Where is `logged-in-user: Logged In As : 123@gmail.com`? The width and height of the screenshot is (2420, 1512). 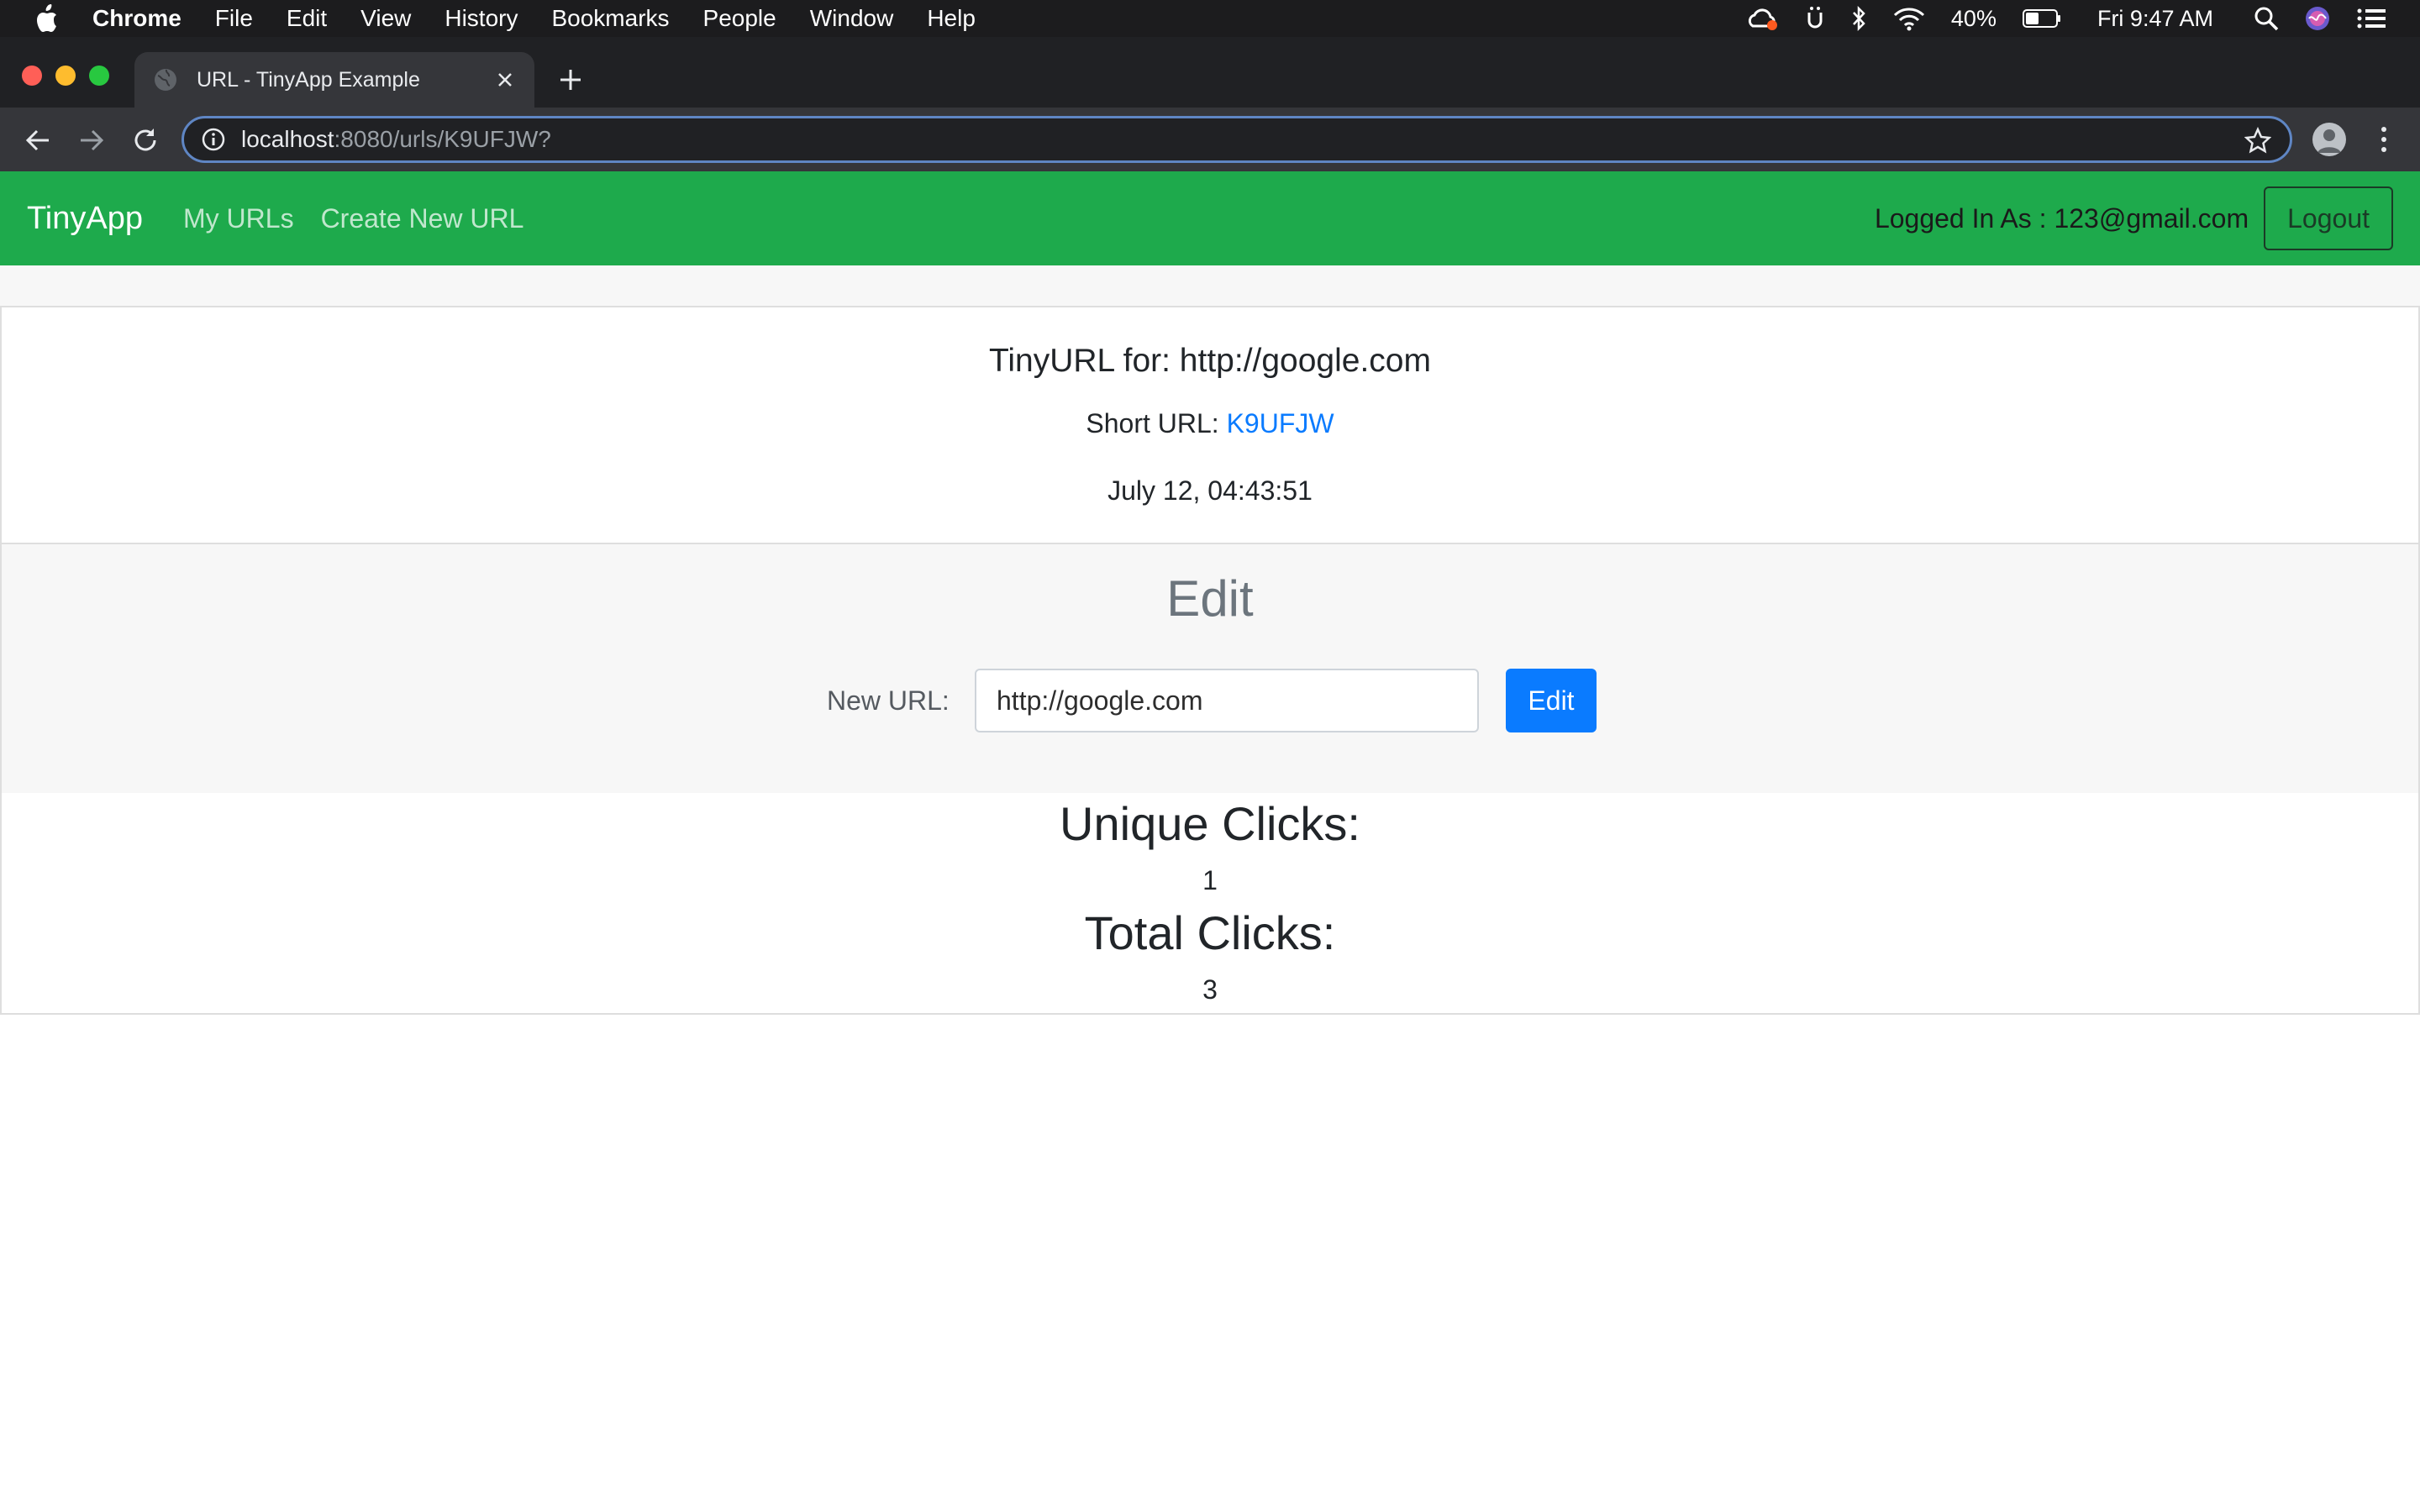
logged-in-user: Logged In As : 123@gmail.com is located at coordinates (2061, 218).